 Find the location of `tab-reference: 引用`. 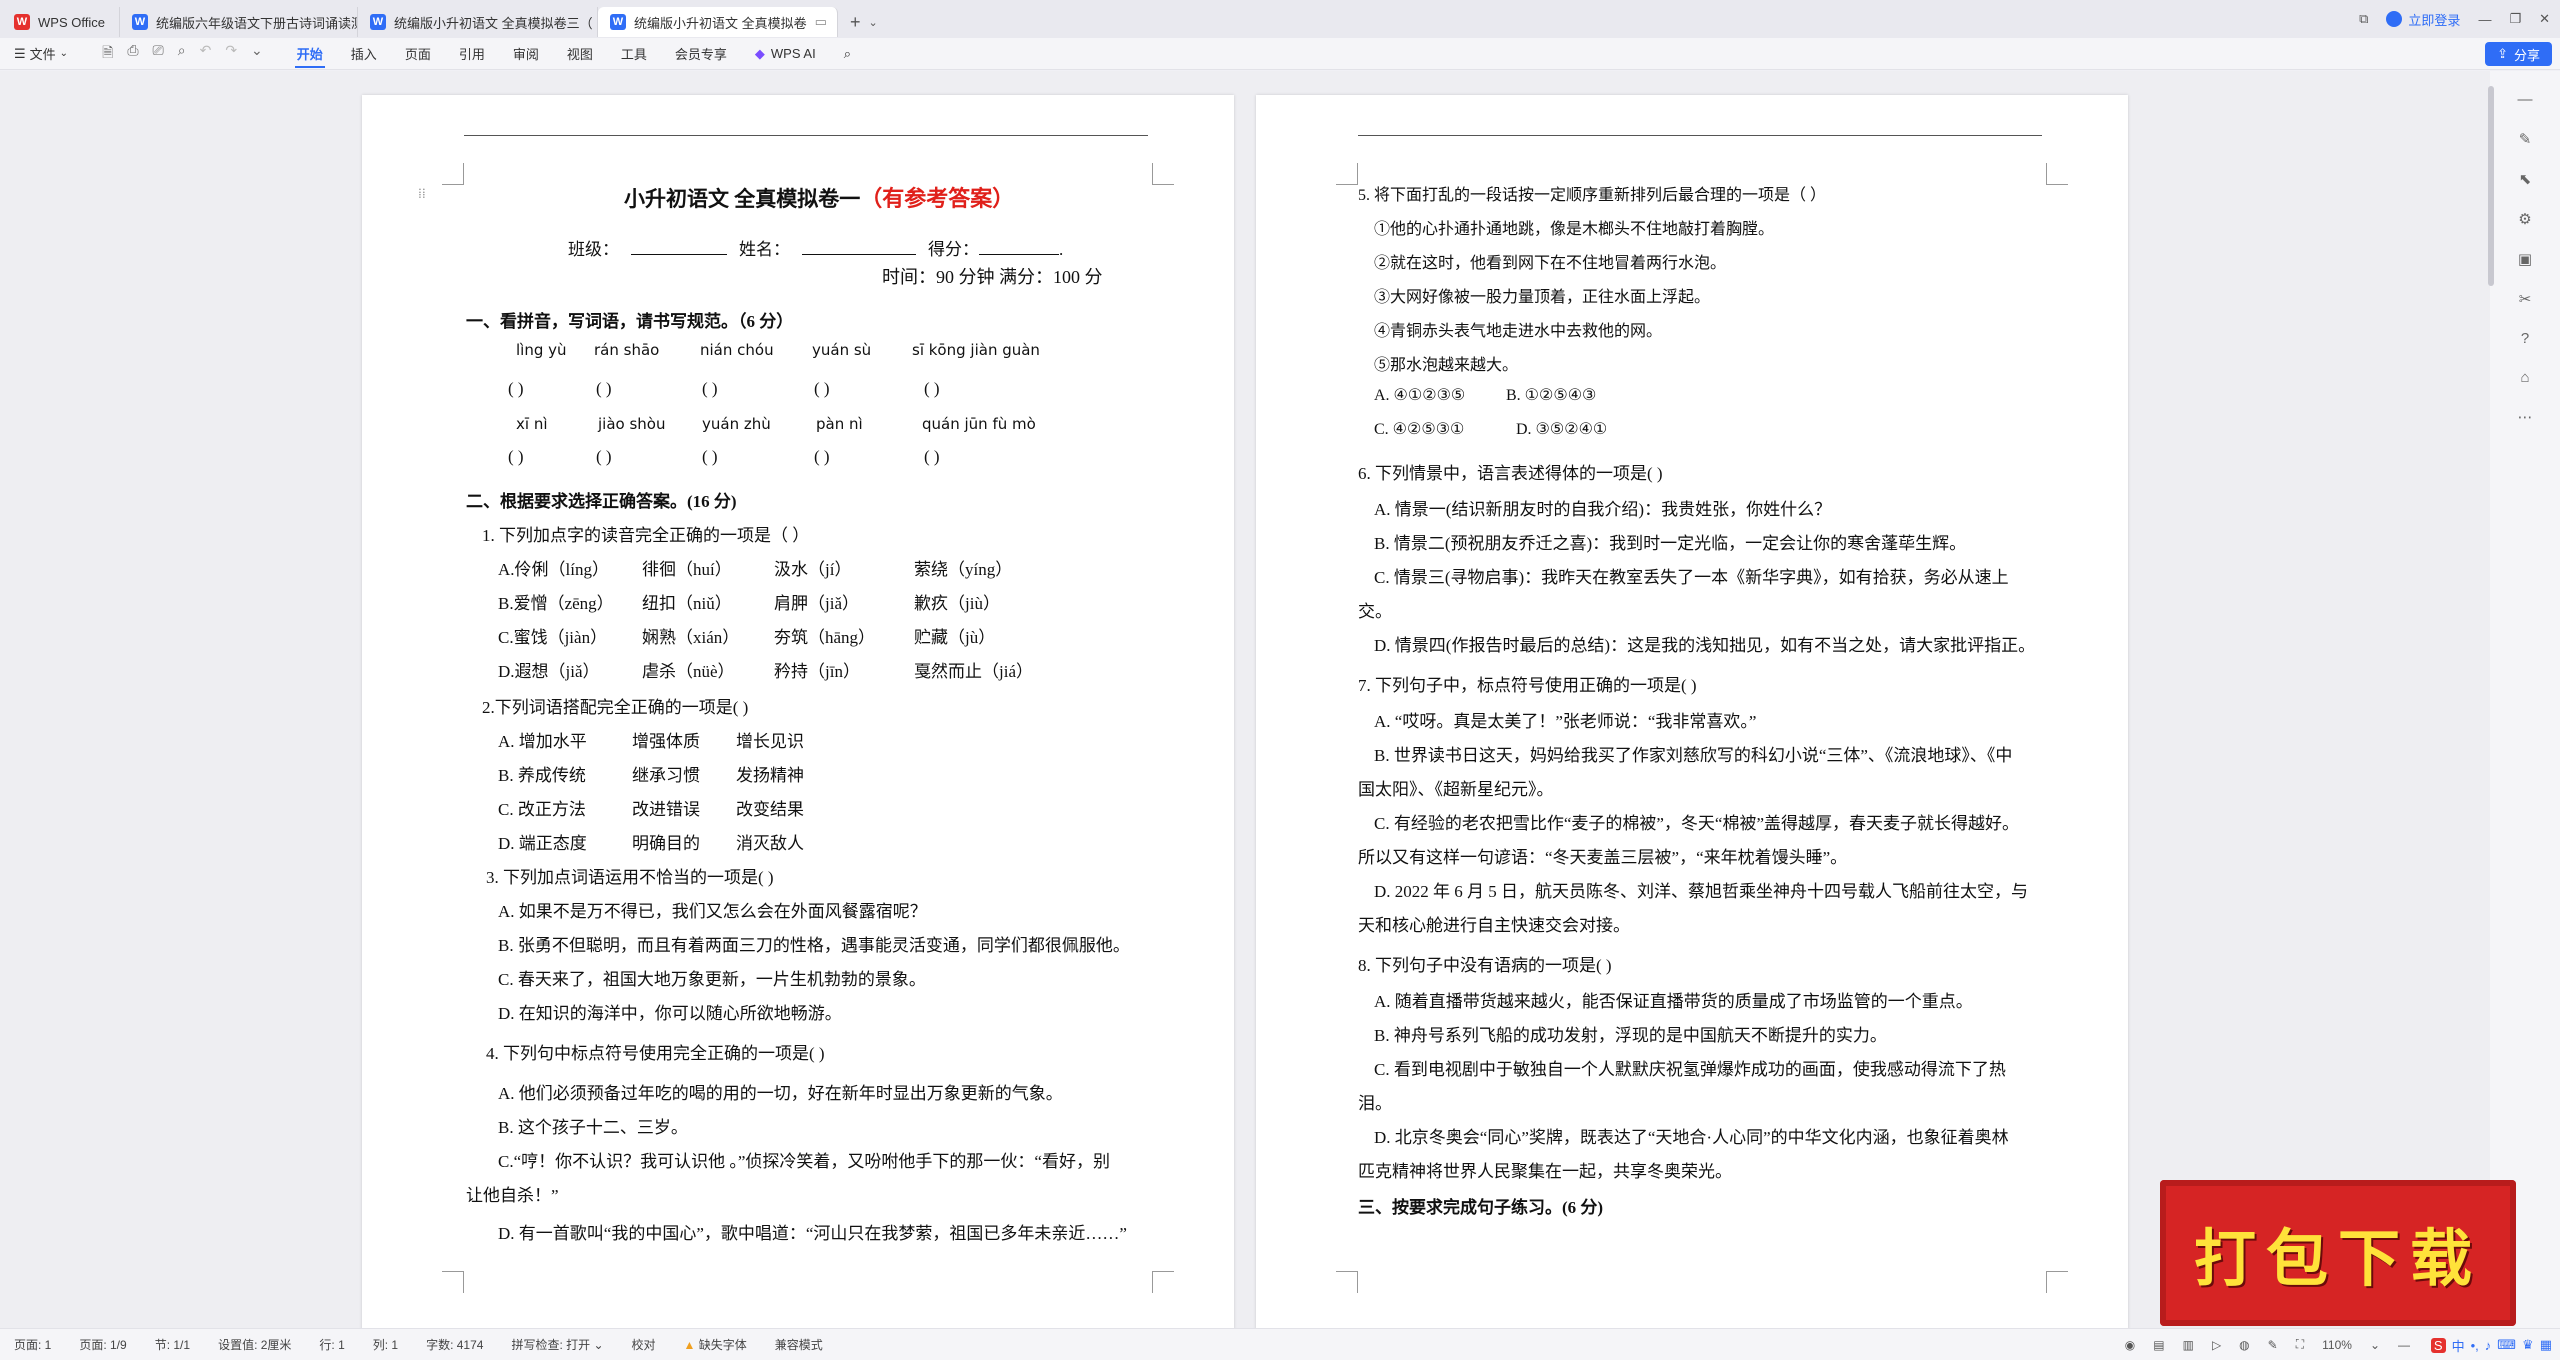

tab-reference: 引用 is located at coordinates (472, 54).